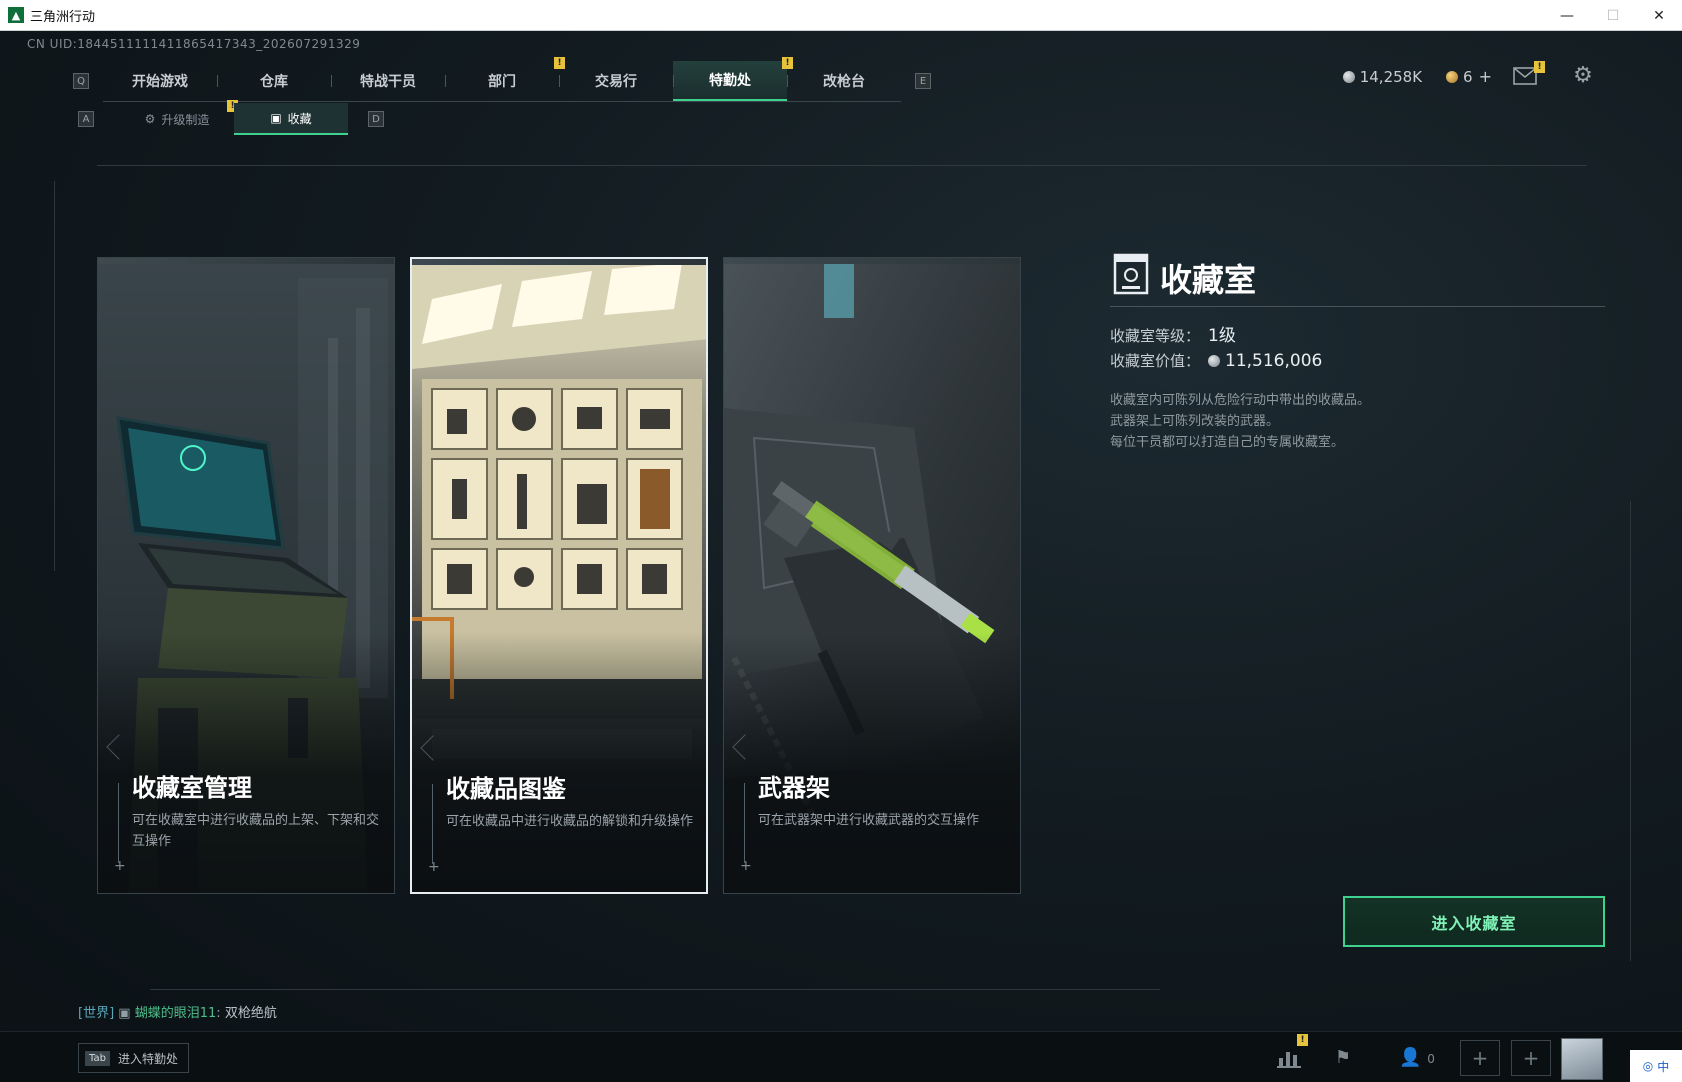 The image size is (1682, 1082). Describe the element at coordinates (376, 119) in the screenshot. I see `subnav-next-key-hint: D` at that location.